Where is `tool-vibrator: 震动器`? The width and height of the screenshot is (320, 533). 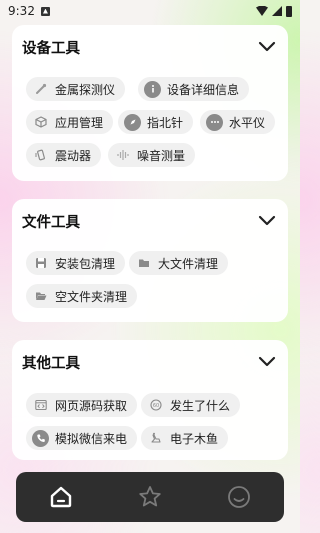
tool-vibrator: 震动器 is located at coordinates (64, 155).